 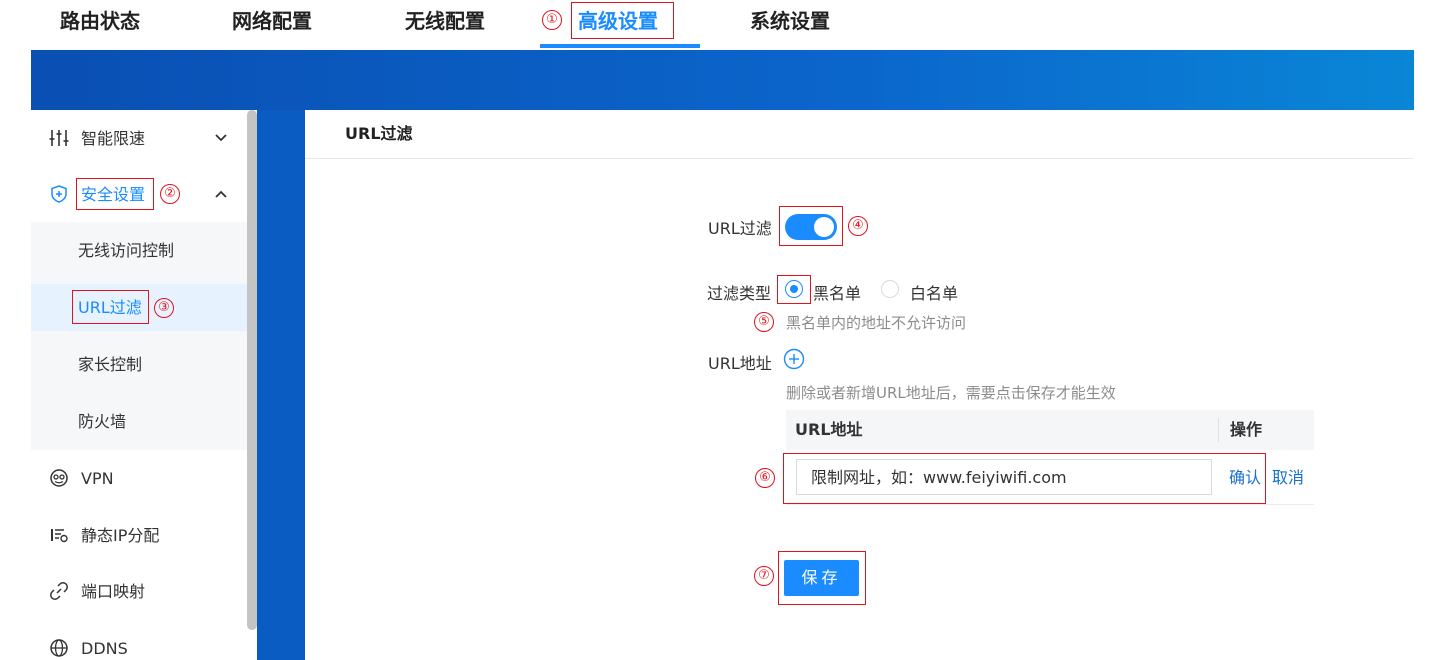 I want to click on sidebar-subitem-parental-control: 家长控制, so click(x=139, y=364).